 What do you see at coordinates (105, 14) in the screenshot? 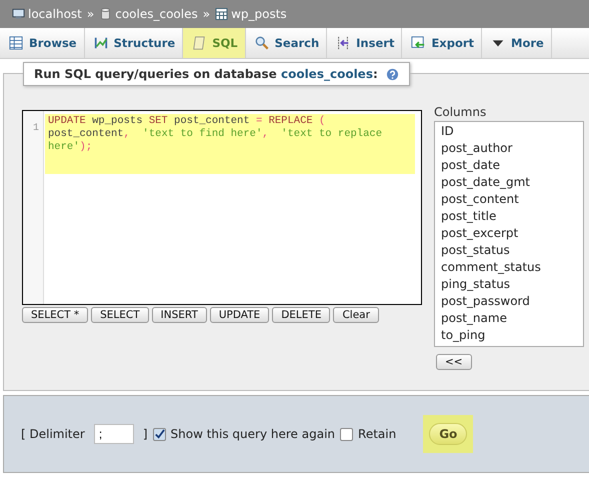
I see `database-icon` at bounding box center [105, 14].